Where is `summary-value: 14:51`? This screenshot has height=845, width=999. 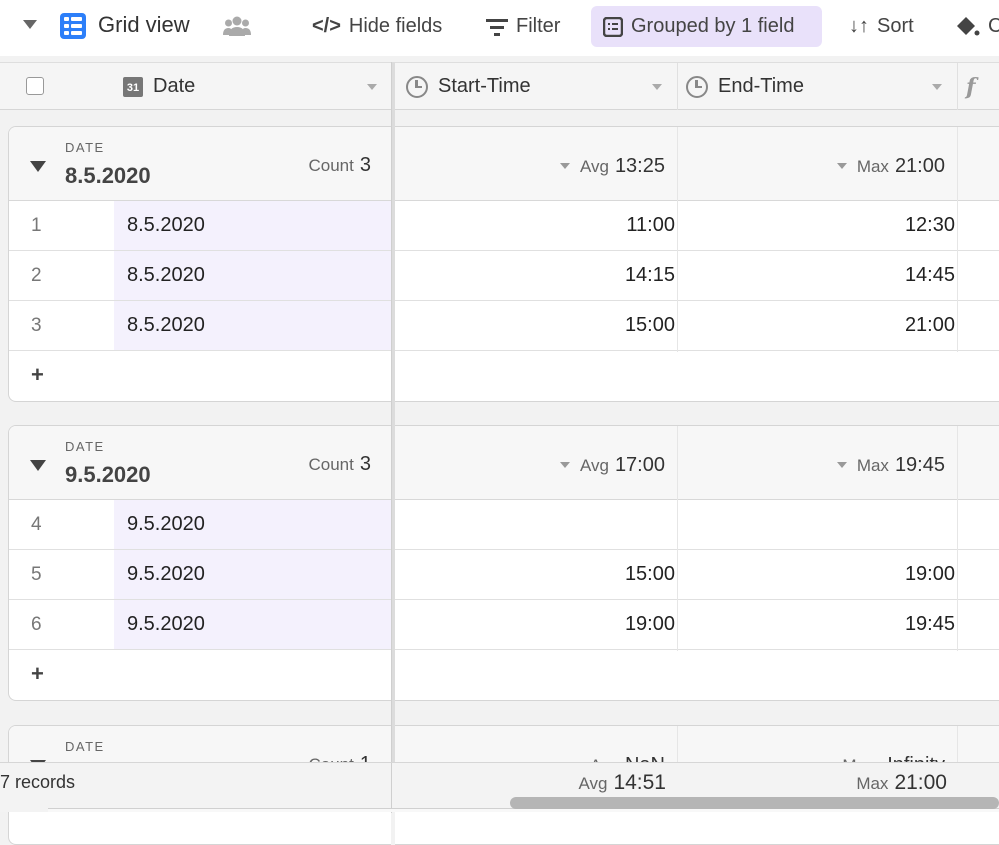 summary-value: 14:51 is located at coordinates (639, 782).